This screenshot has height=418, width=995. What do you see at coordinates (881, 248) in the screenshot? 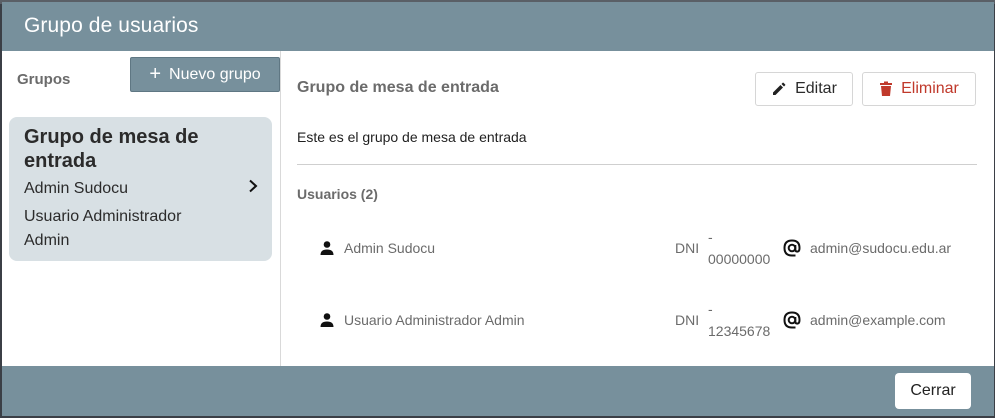
I see `user-email: admin@sudocu.edu.ar` at bounding box center [881, 248].